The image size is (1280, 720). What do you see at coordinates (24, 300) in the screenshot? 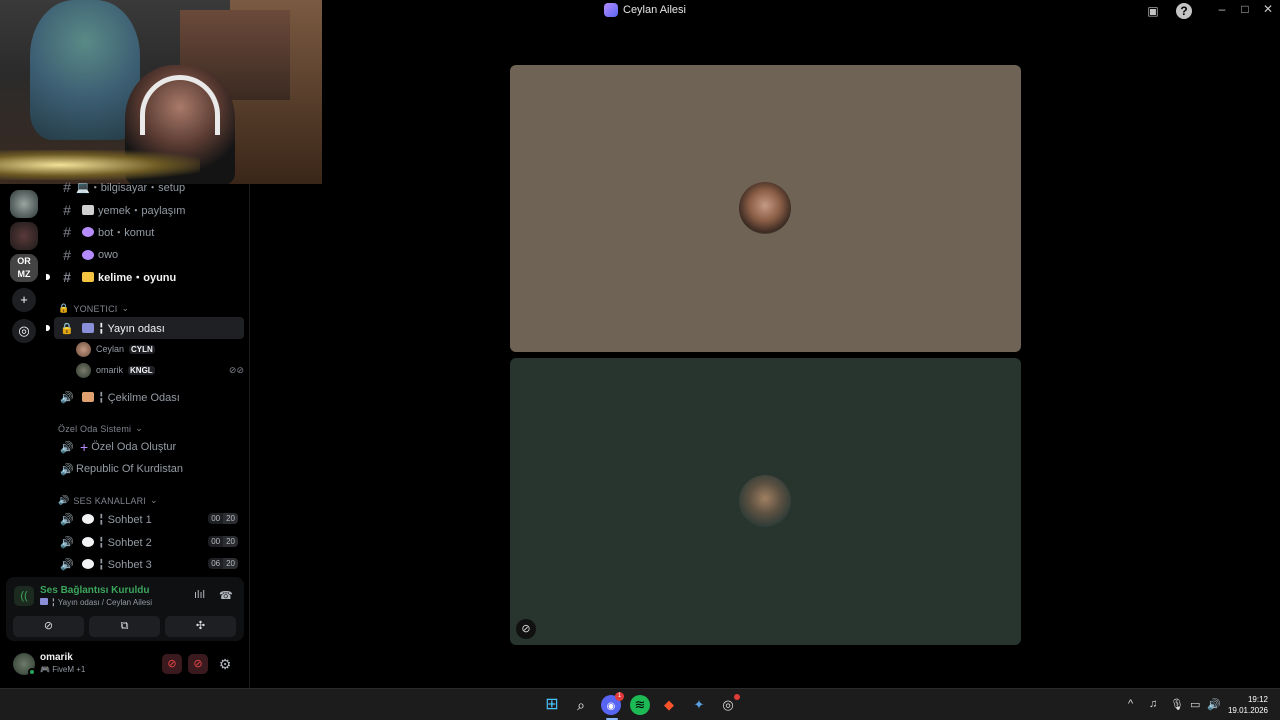
I see `add-server-plus-icon: +` at bounding box center [24, 300].